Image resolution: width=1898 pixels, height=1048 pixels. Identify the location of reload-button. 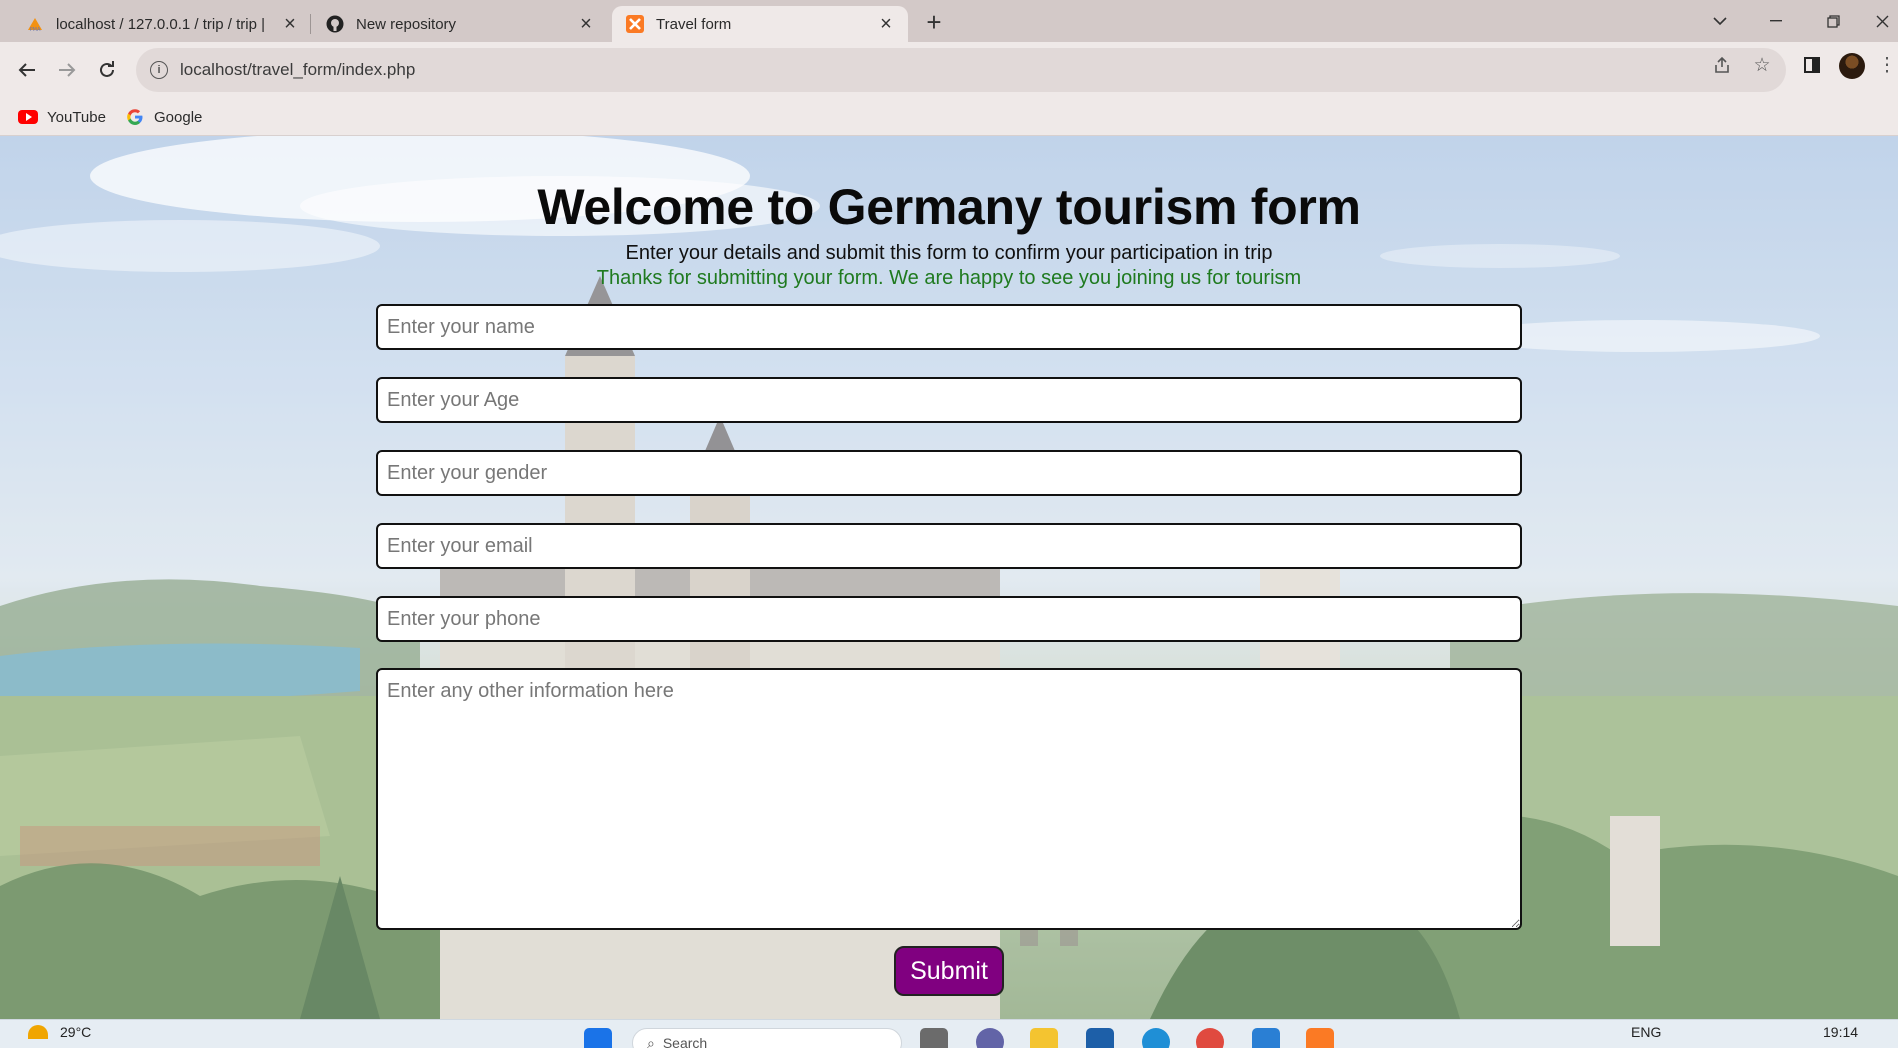
(107, 70).